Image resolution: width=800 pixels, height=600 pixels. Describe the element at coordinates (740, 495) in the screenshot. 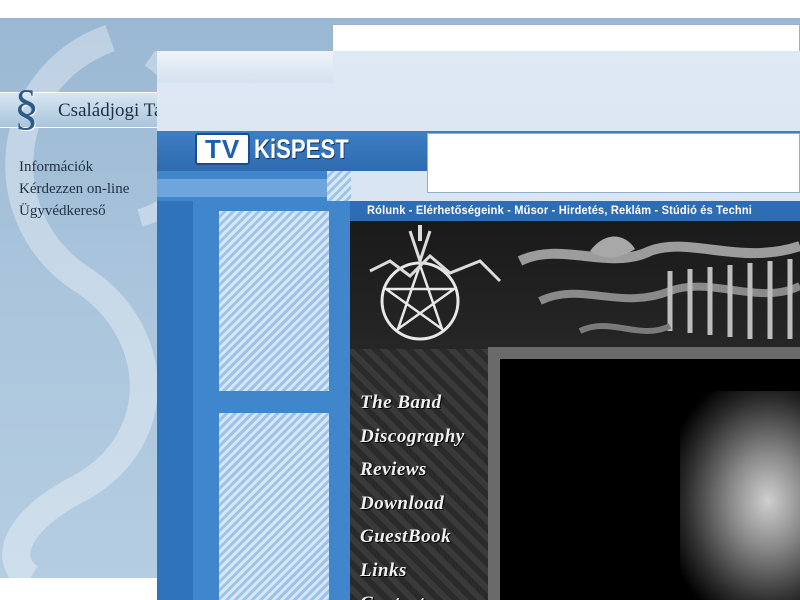

I see `band-photo` at that location.